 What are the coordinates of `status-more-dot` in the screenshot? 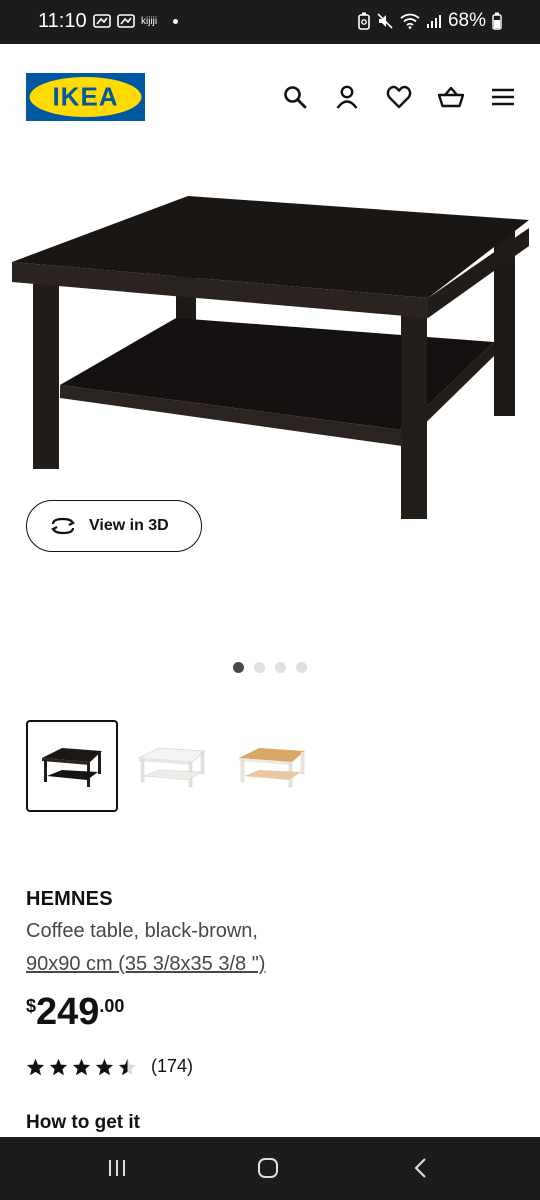 It's located at (176, 21).